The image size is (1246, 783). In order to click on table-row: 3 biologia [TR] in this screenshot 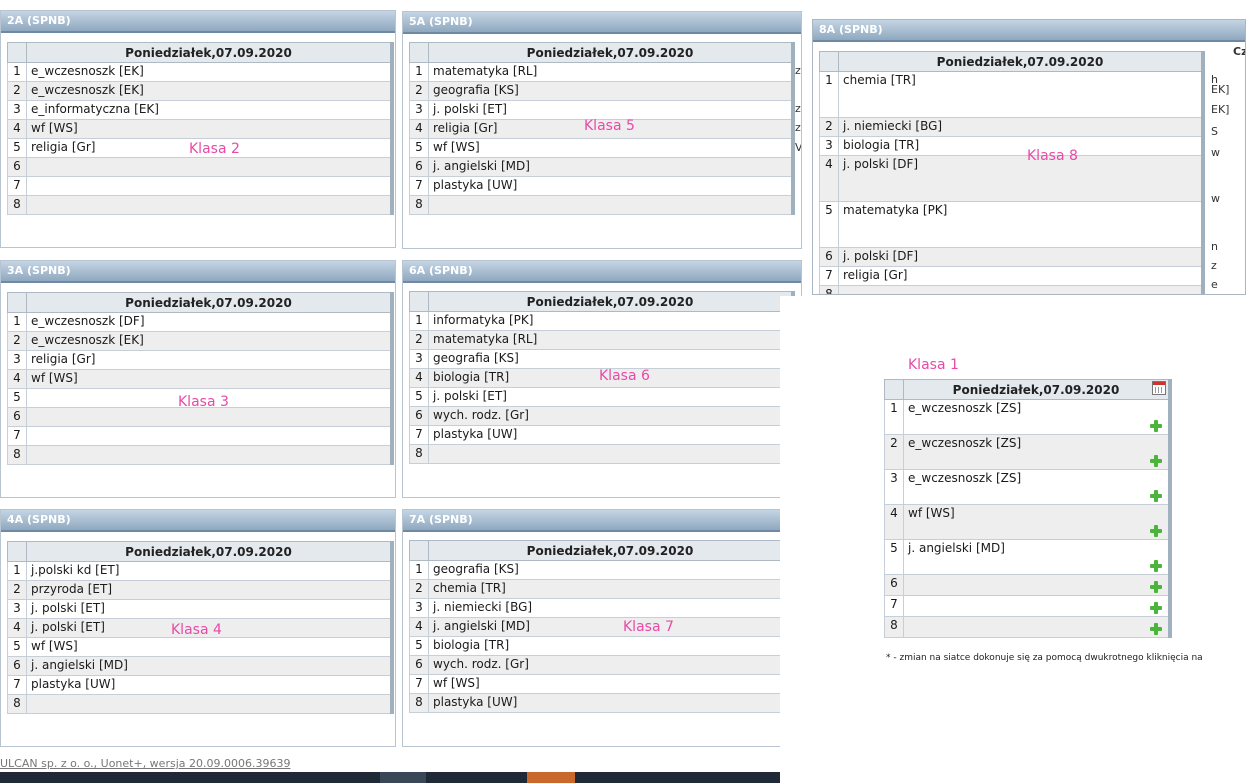, I will do `click(1011, 146)`.